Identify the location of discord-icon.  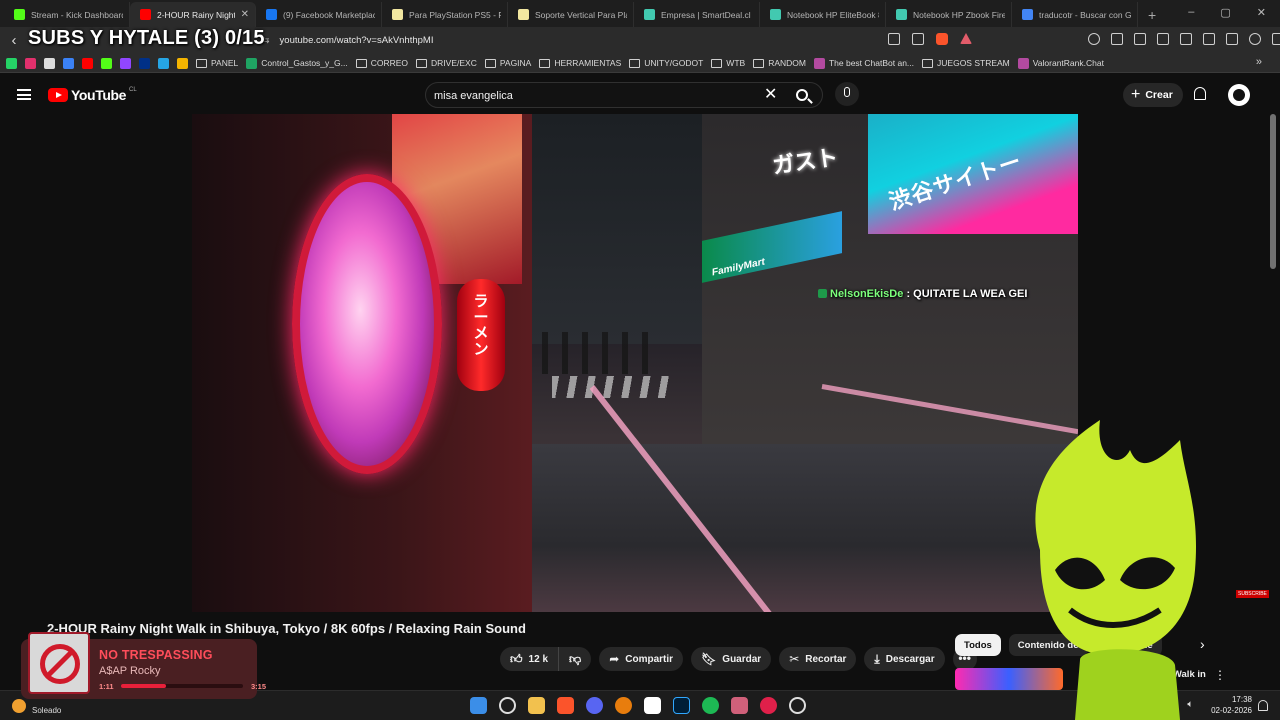
(594, 705).